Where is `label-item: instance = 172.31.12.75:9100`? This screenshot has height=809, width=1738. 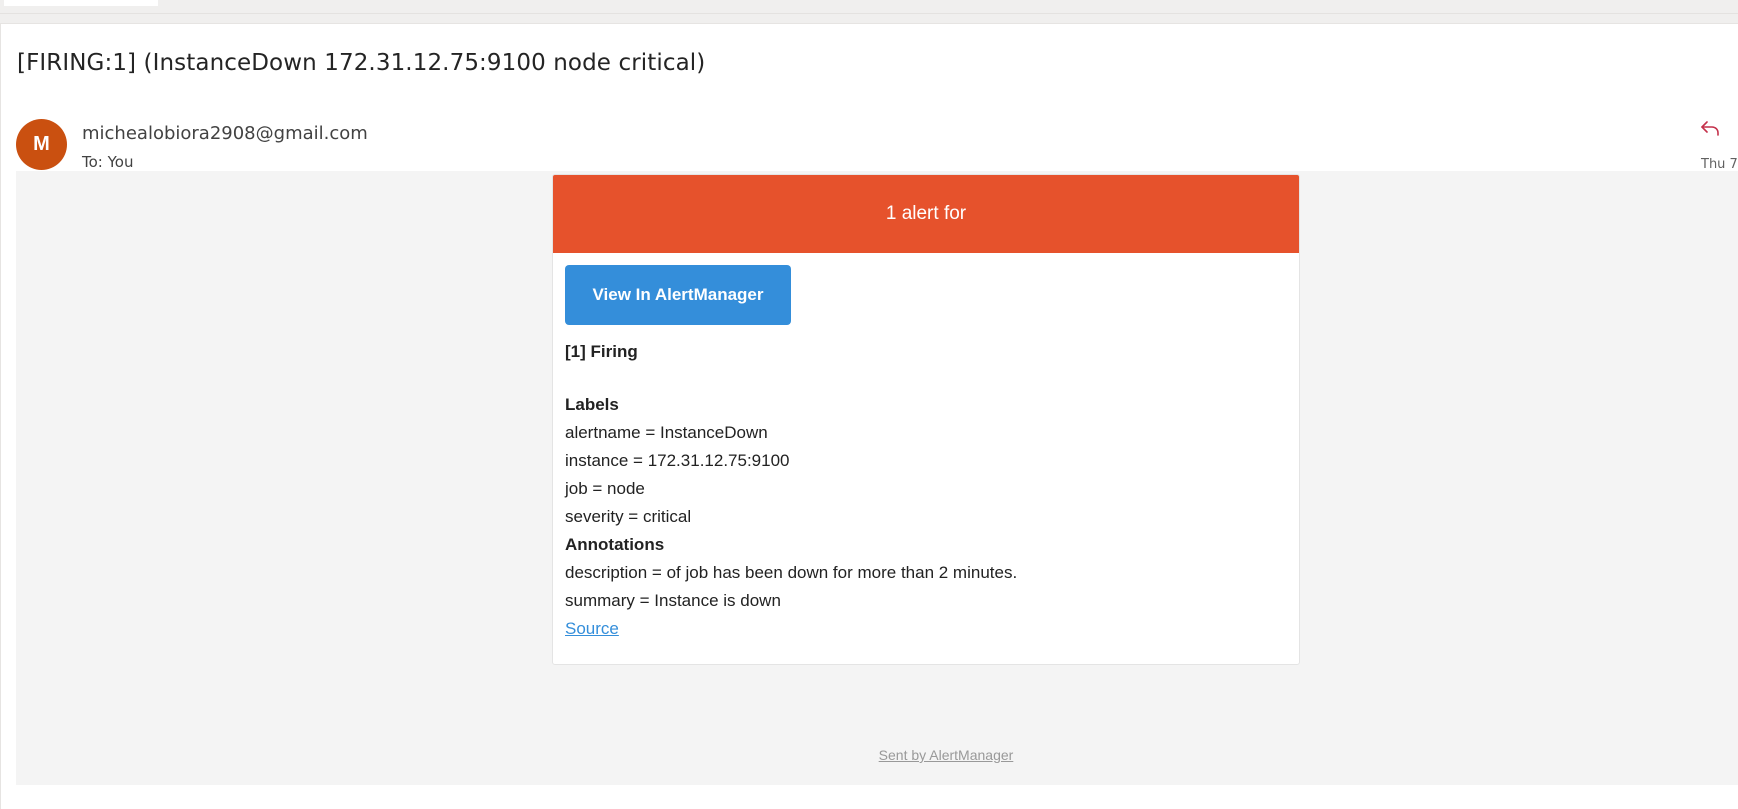 label-item: instance = 172.31.12.75:9100 is located at coordinates (677, 460).